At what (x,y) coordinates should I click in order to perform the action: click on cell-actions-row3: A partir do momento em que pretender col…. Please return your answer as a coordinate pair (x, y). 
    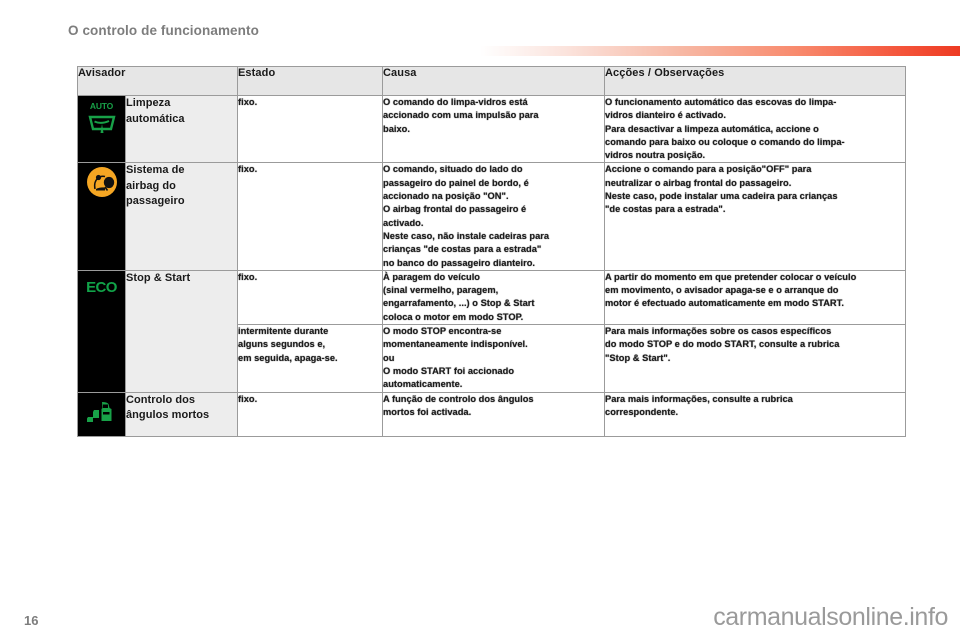
    Looking at the image, I should click on (755, 297).